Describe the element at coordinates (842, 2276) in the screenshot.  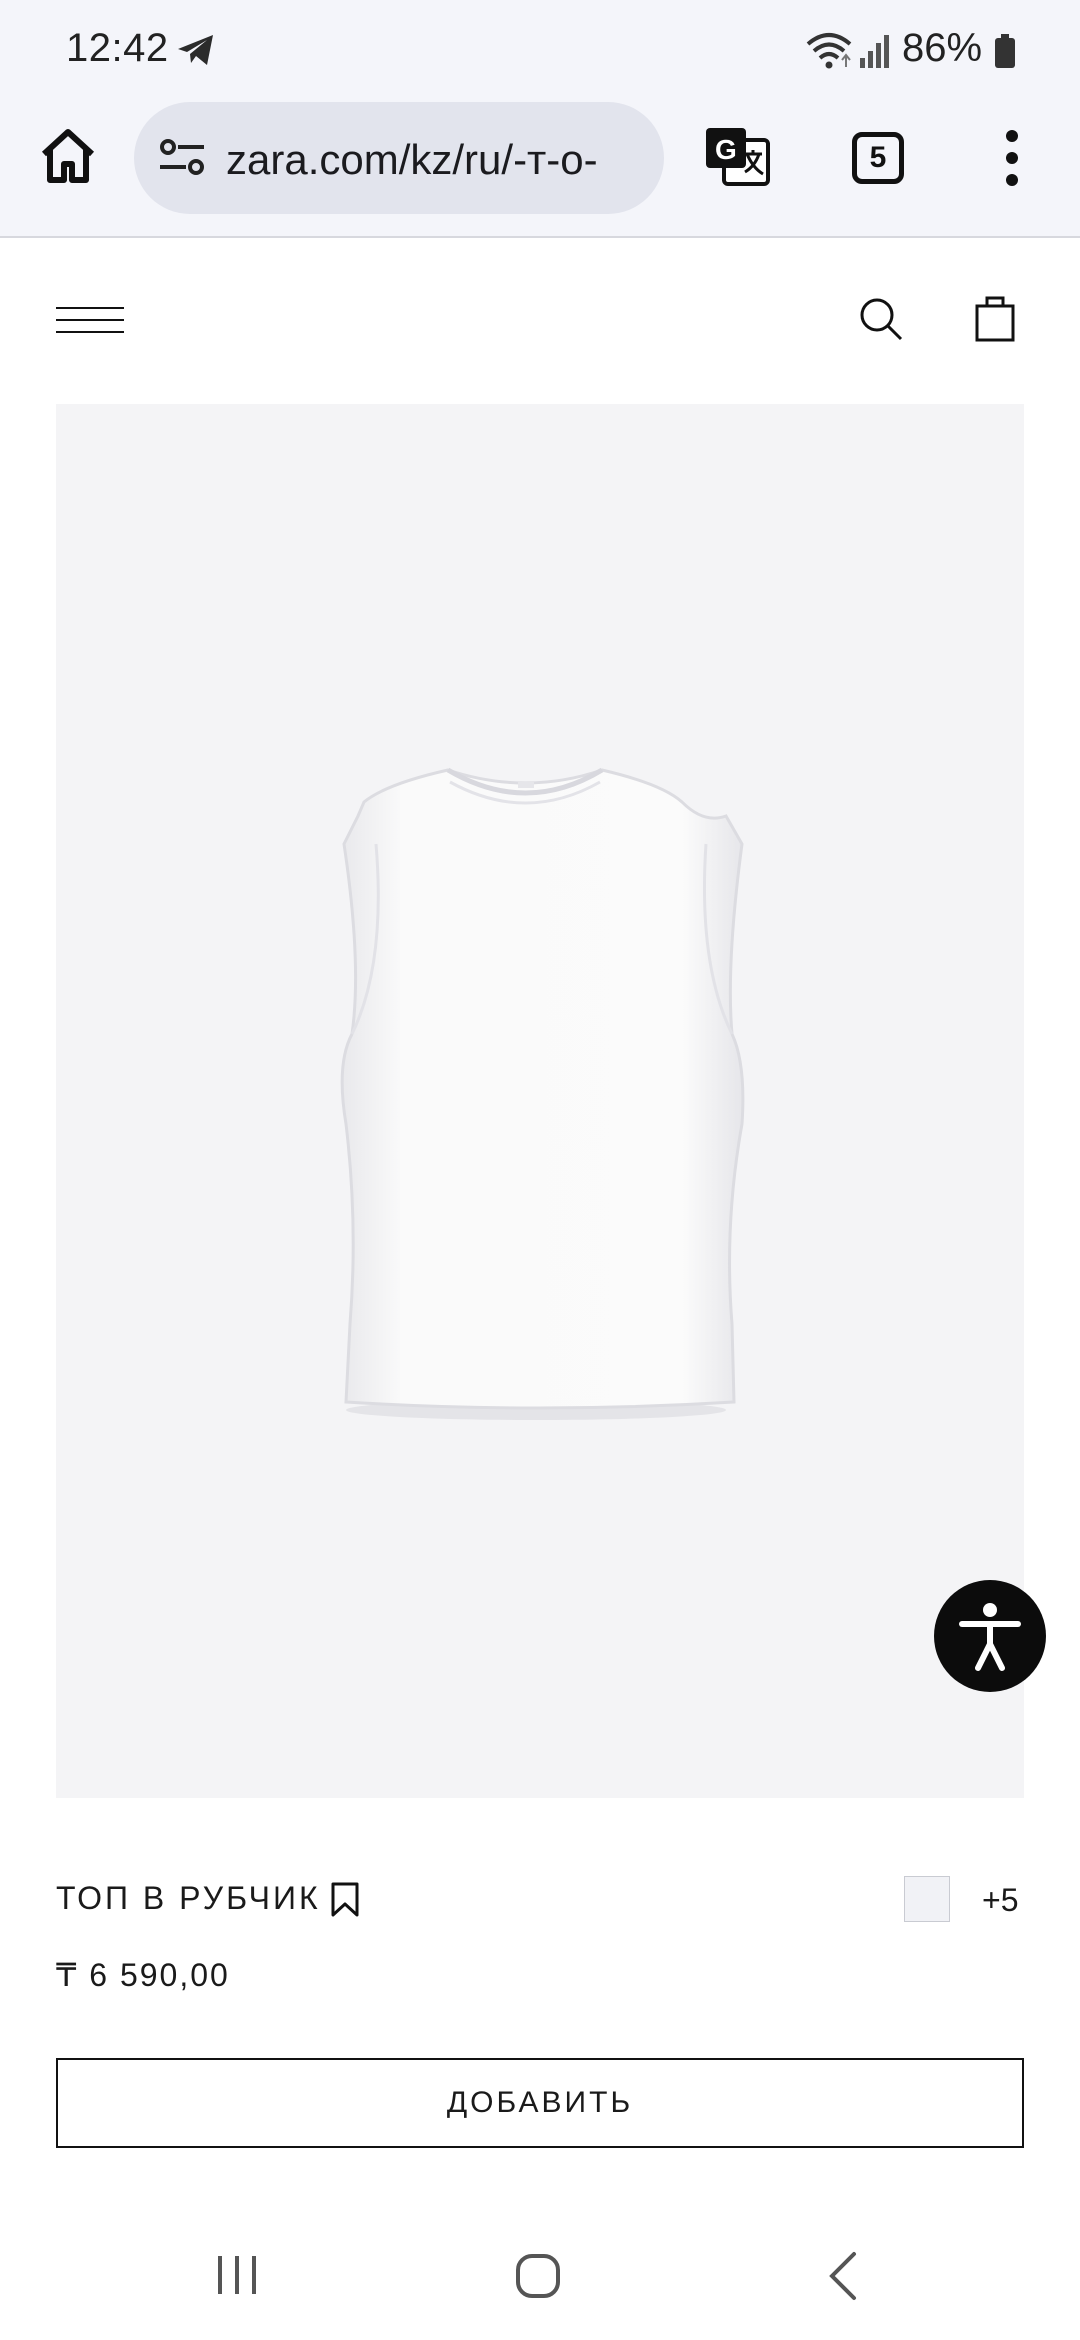
I see `back-icon` at that location.